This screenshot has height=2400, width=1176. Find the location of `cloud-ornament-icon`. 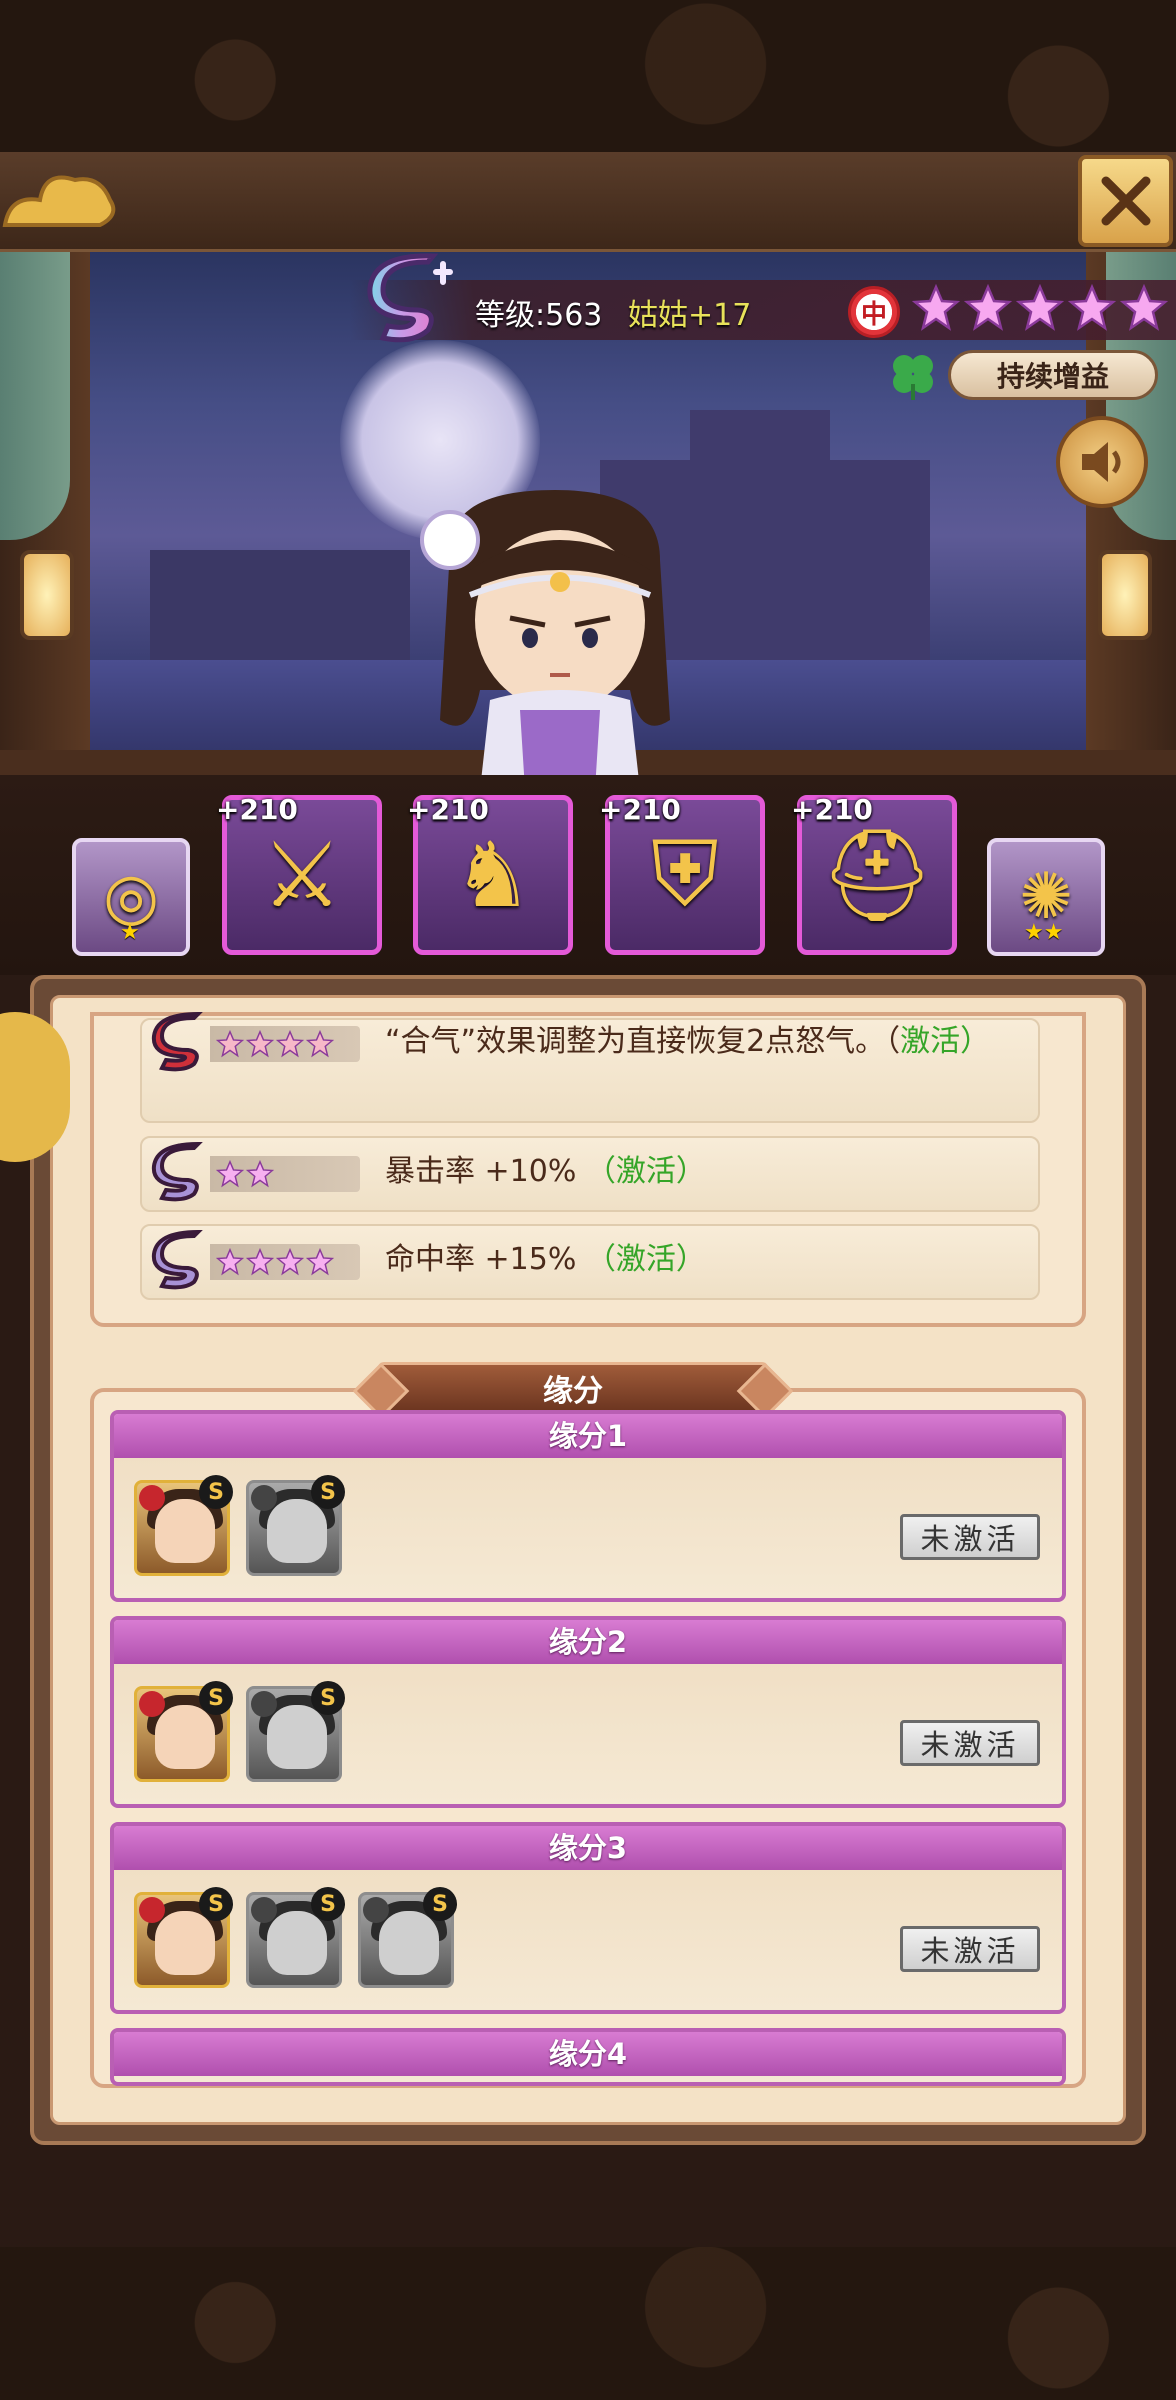

cloud-ornament-icon is located at coordinates (59, 201).